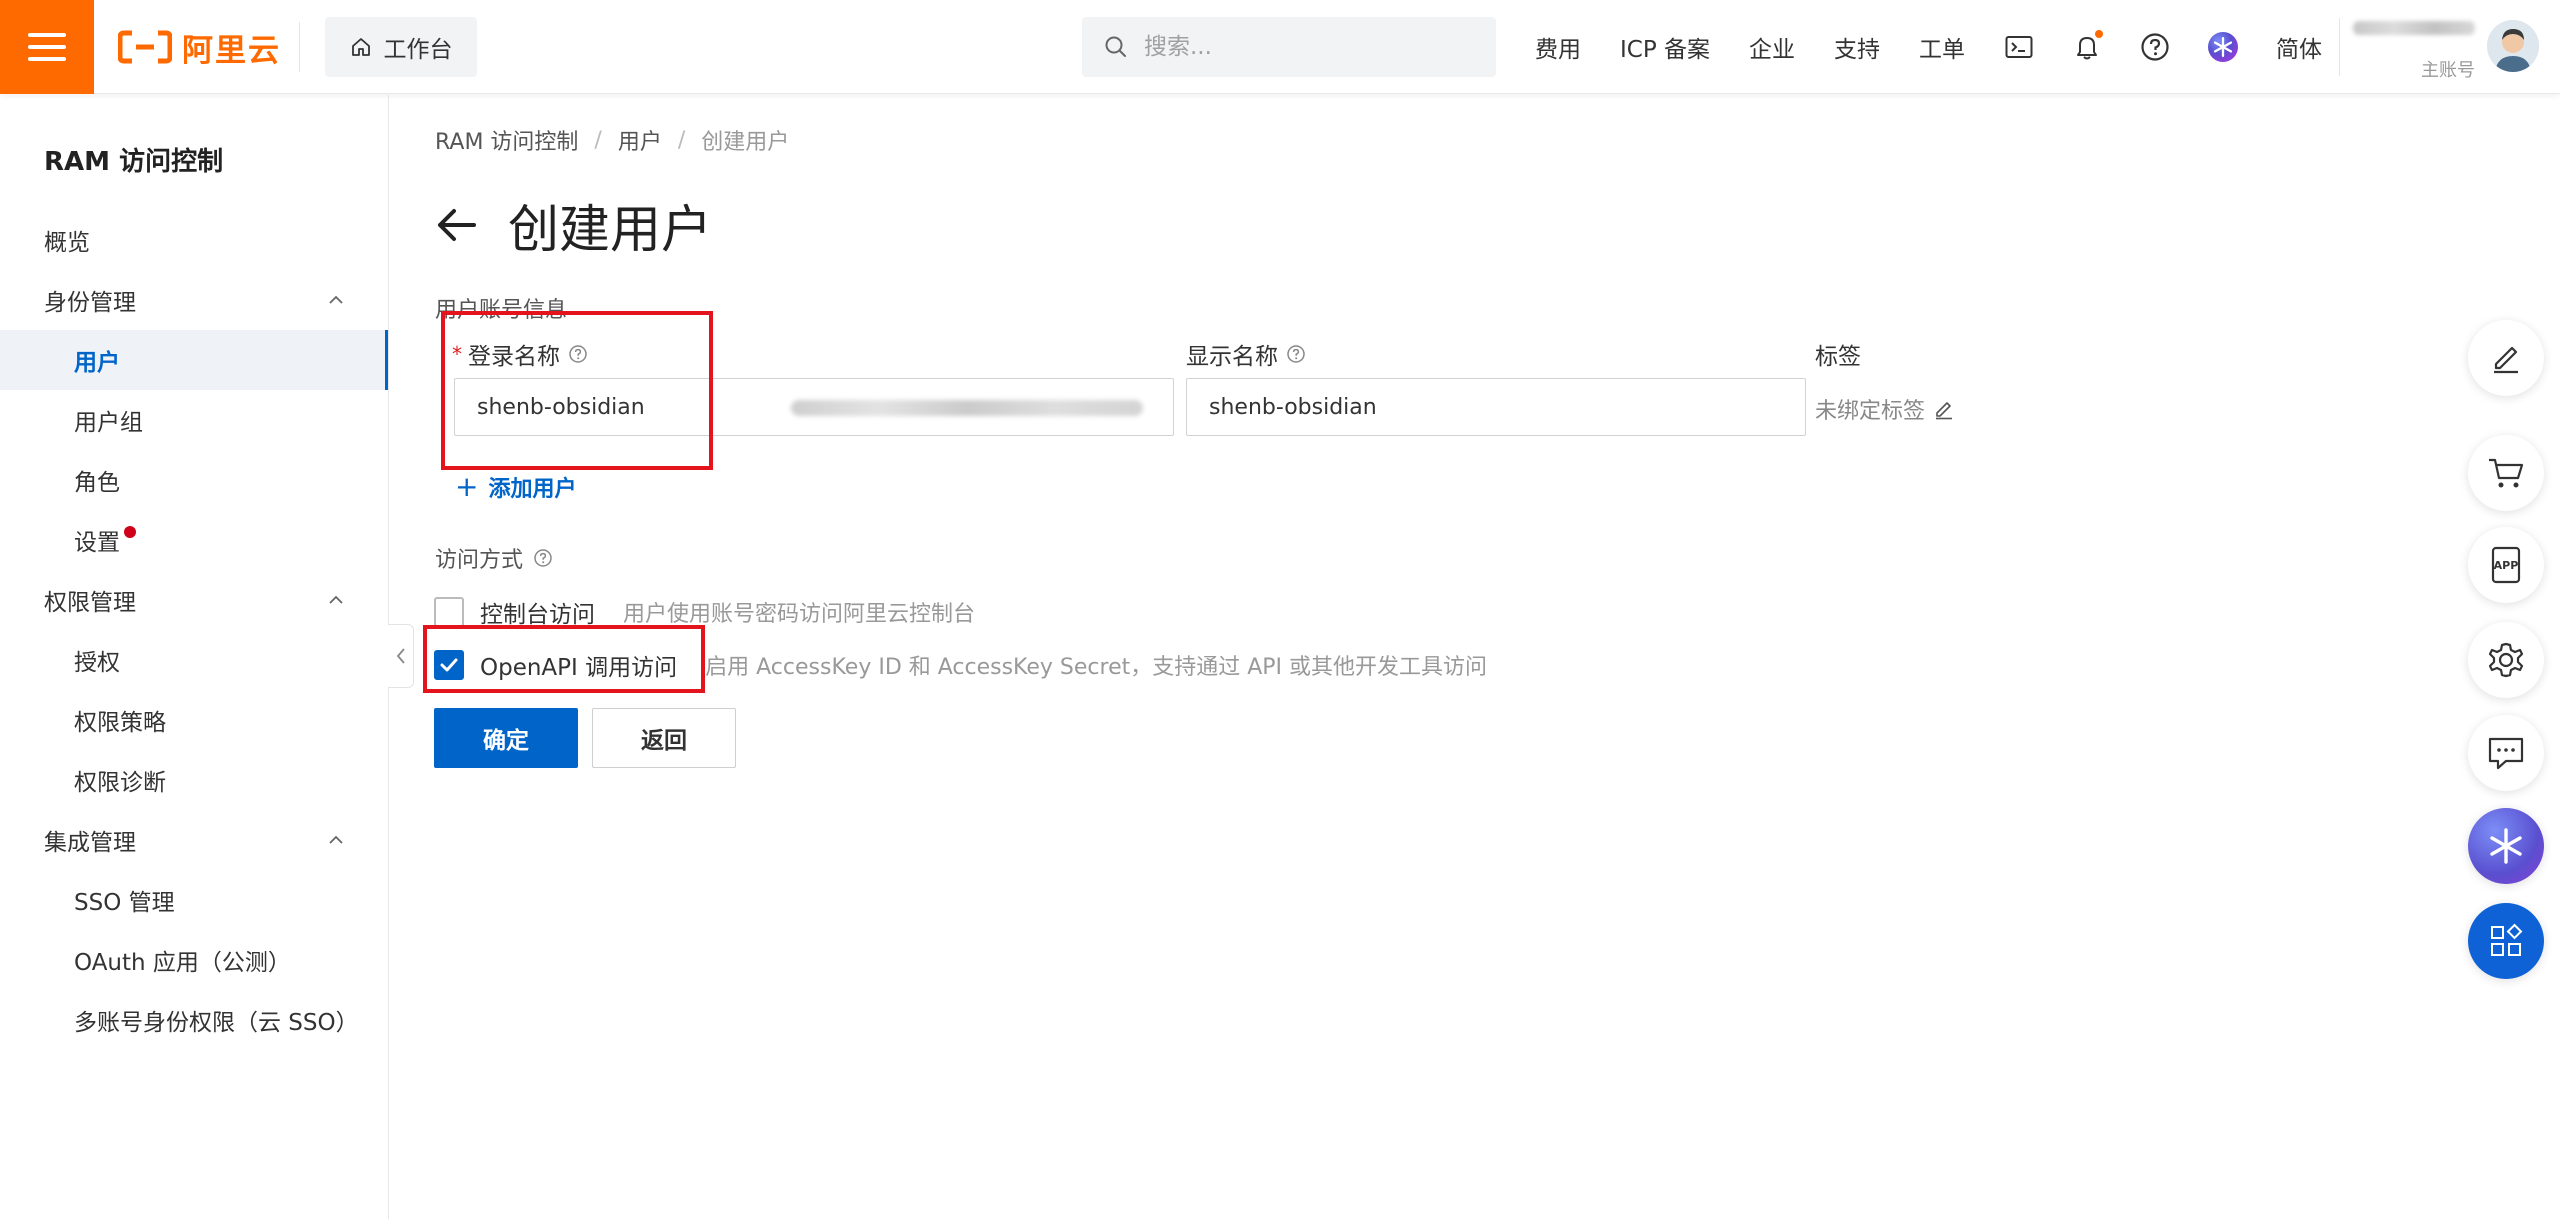  What do you see at coordinates (194, 420) in the screenshot?
I see `sidebar-item-user-groups: 用户组` at bounding box center [194, 420].